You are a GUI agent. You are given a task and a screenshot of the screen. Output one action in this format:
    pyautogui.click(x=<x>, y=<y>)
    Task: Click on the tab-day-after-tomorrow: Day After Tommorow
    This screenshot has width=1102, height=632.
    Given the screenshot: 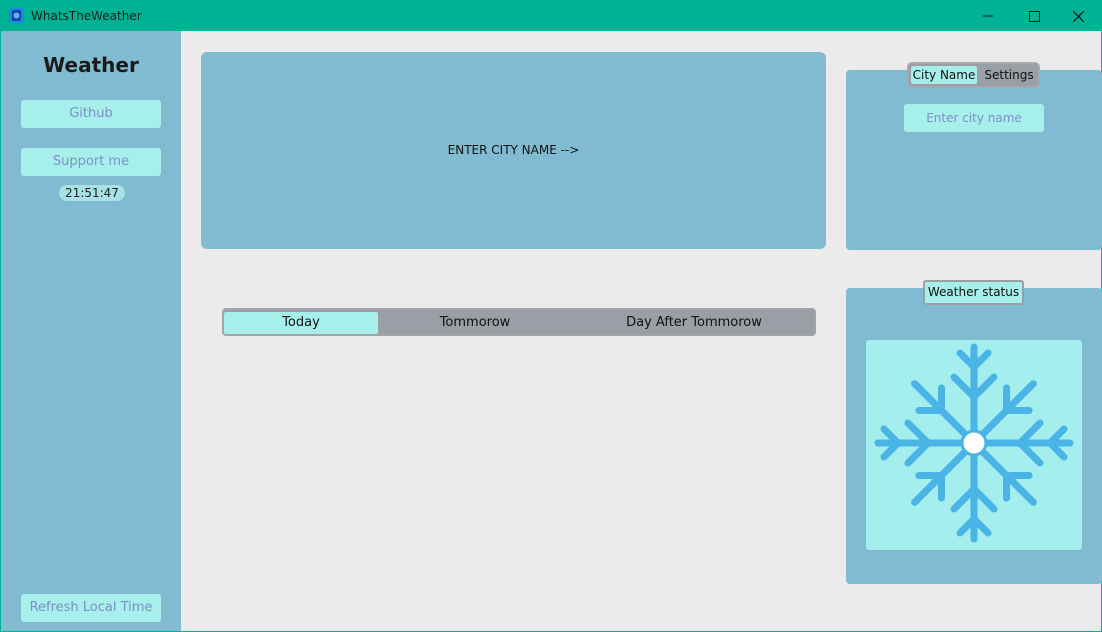 What is the action you would take?
    pyautogui.click(x=694, y=323)
    